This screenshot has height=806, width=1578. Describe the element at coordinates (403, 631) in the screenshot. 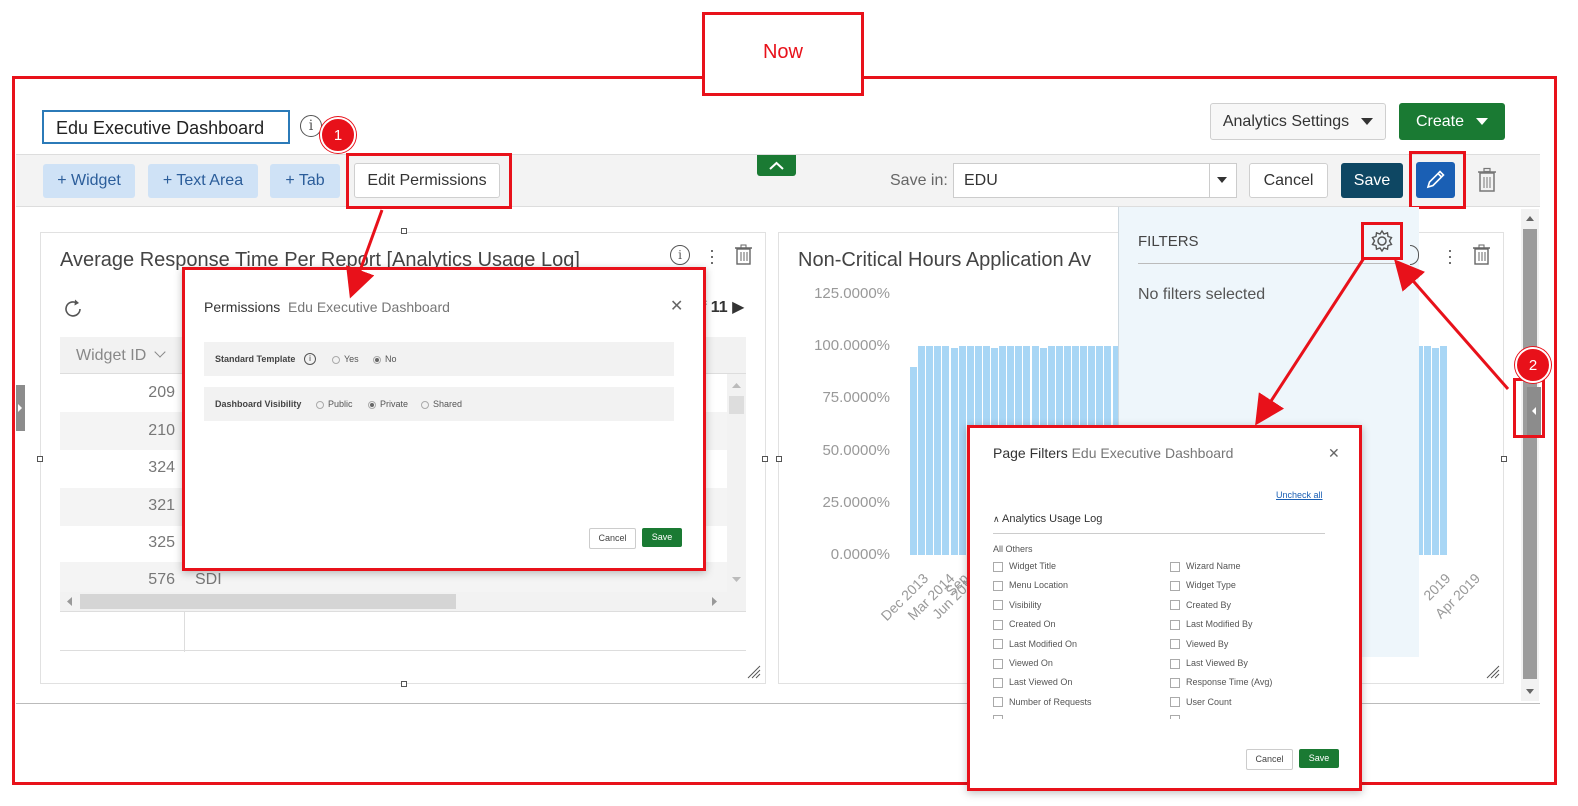

I see `grid-footer` at that location.